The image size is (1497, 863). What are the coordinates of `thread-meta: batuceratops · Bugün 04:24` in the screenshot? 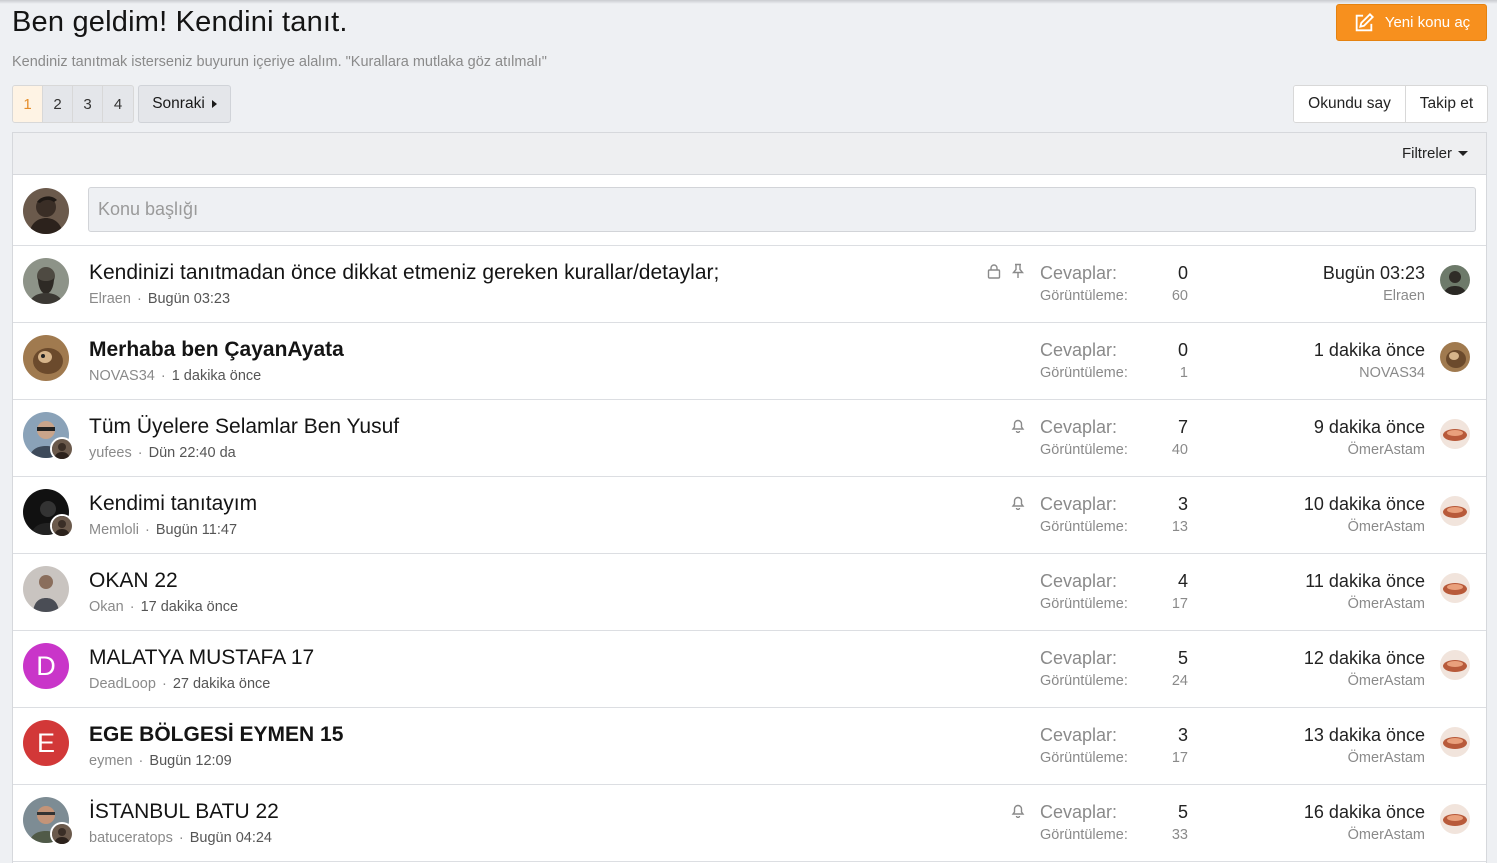 It's located at (180, 838).